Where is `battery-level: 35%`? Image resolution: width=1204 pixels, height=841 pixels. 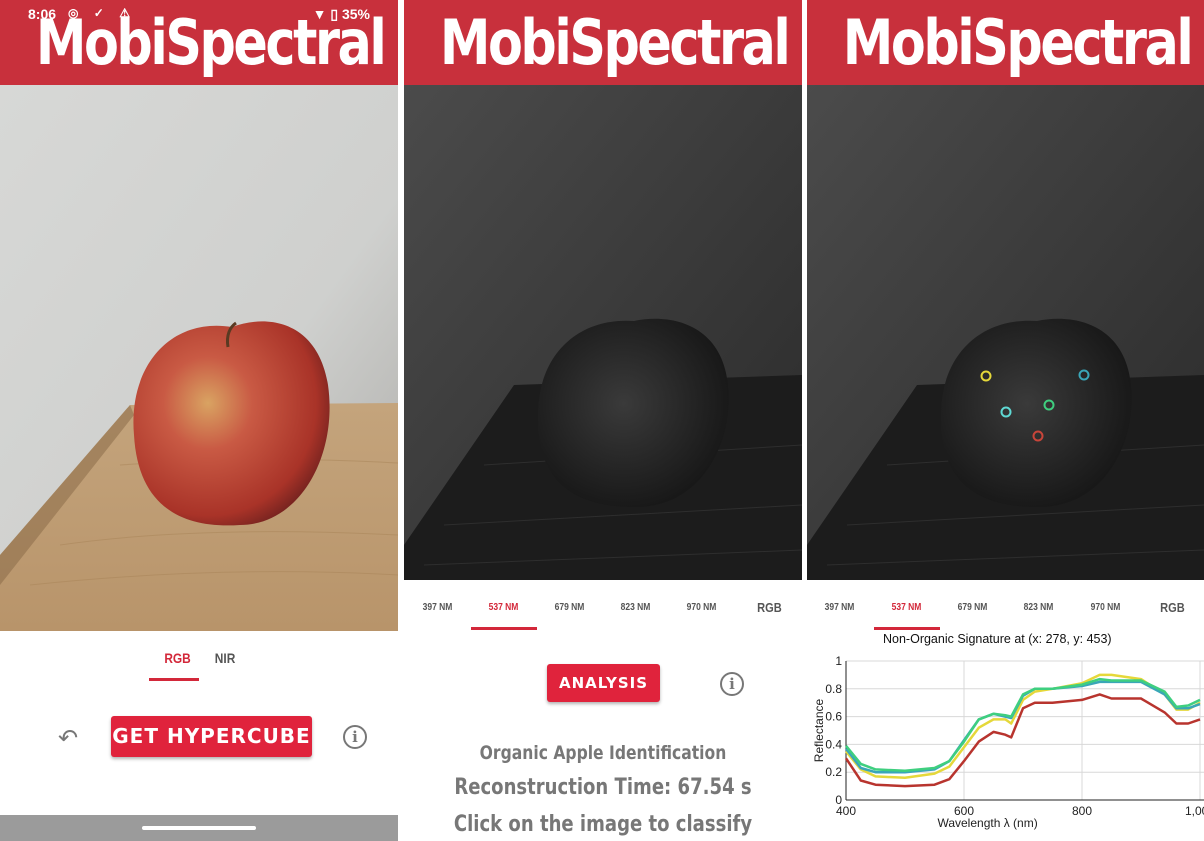 battery-level: 35% is located at coordinates (355, 14).